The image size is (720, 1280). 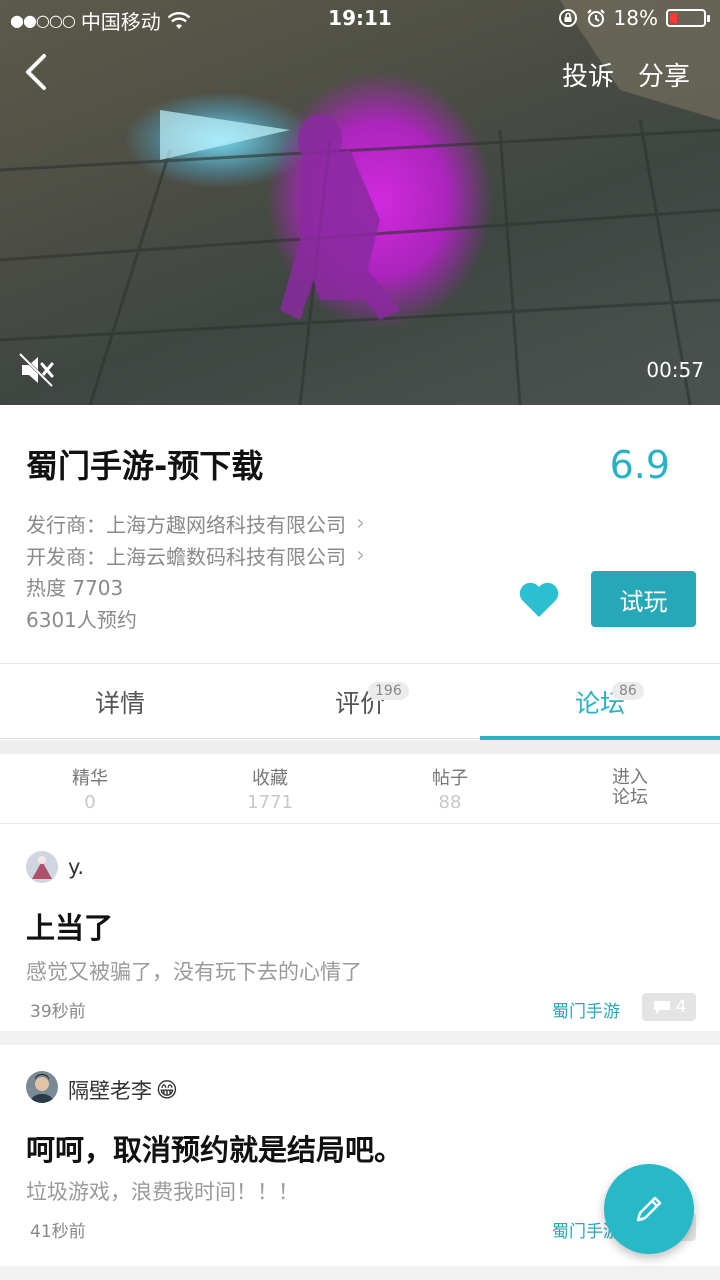 What do you see at coordinates (186, 557) in the screenshot?
I see `developer-text: 开发商：上海云蟾数码科技有限公司` at bounding box center [186, 557].